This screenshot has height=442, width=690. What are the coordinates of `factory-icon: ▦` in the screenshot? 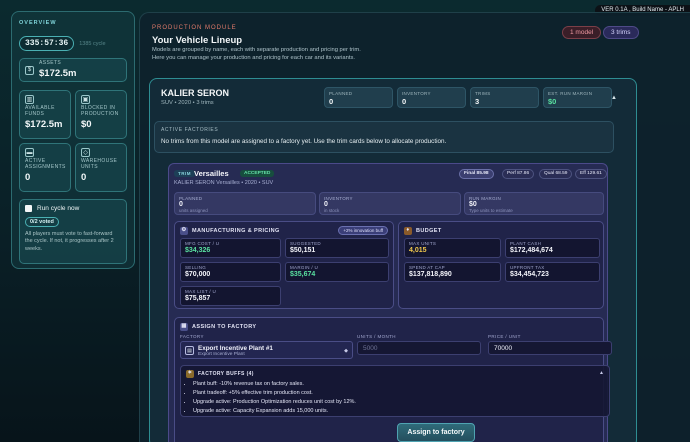 It's located at (184, 327).